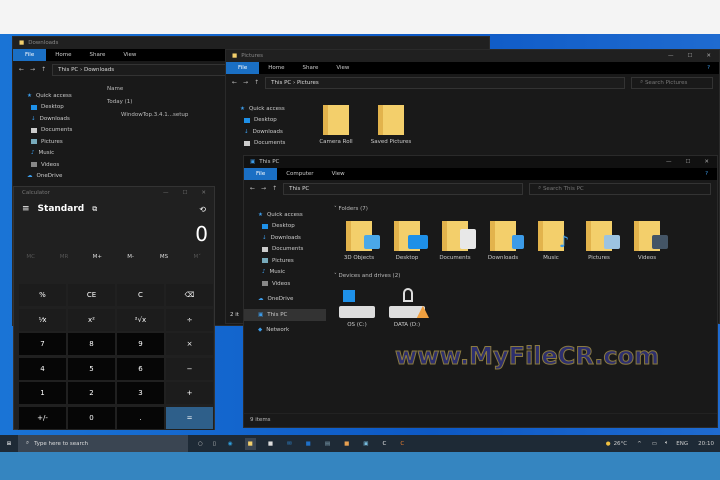  I want to click on calc-key: CE, so click(91, 295).